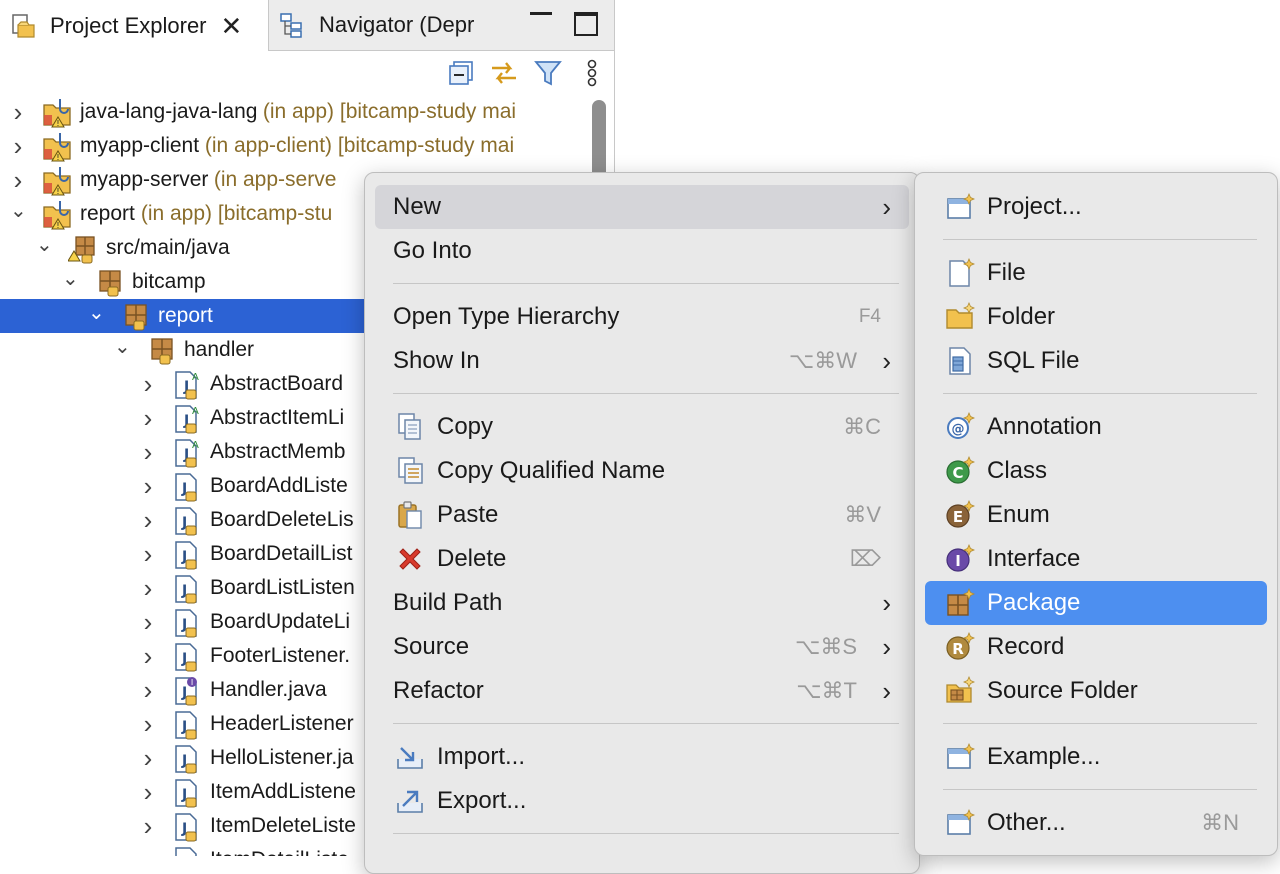  I want to click on tree-item-label: Handler.java, so click(268, 689).